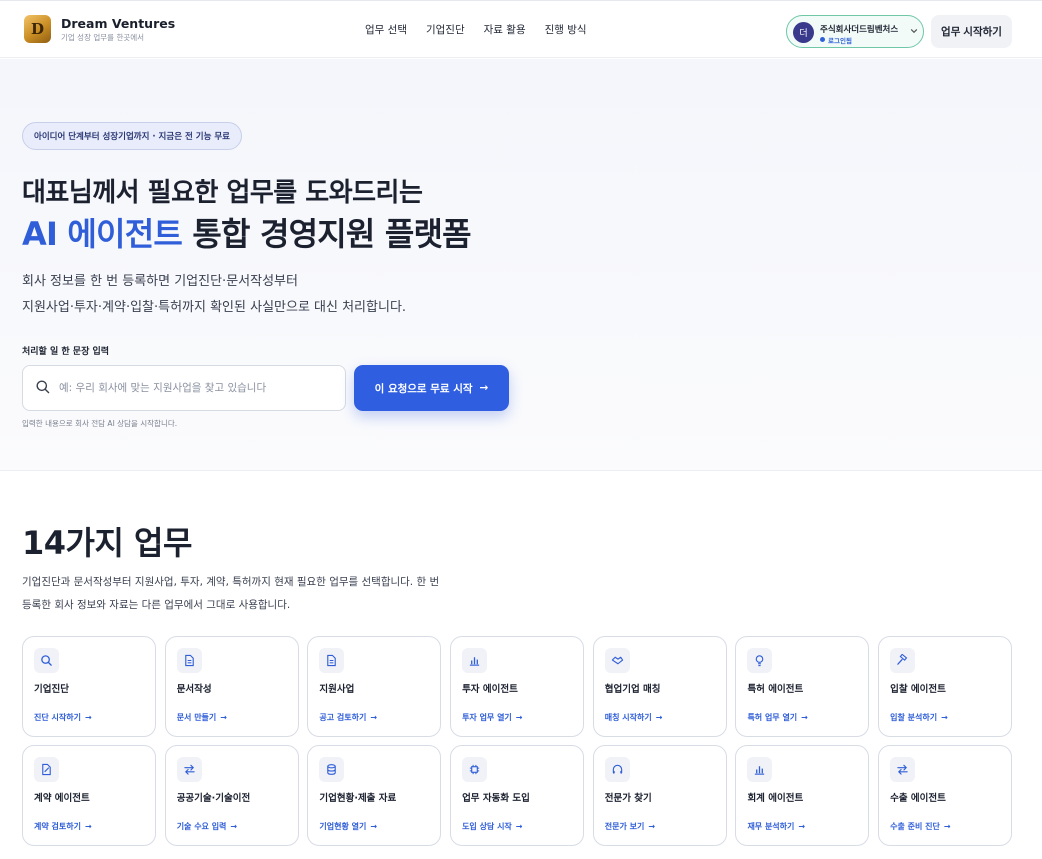  I want to click on service-card: 입찰 에이전트입찰 분석하기 →, so click(945, 686).